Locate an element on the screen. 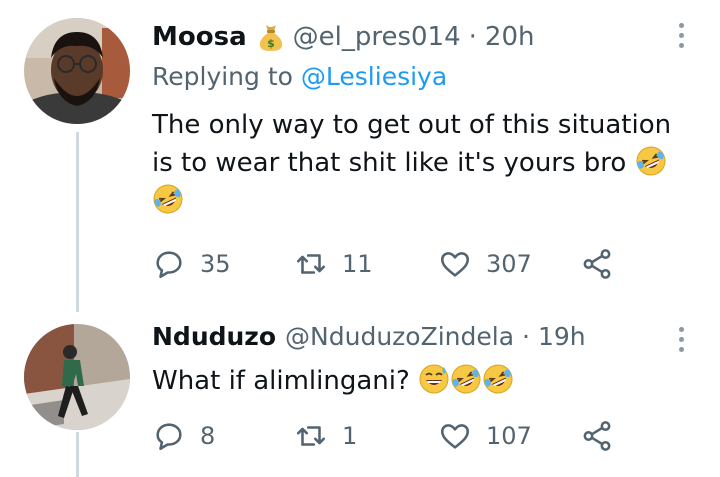 This screenshot has width=720, height=477. like-button: 107 is located at coordinates (485, 436).